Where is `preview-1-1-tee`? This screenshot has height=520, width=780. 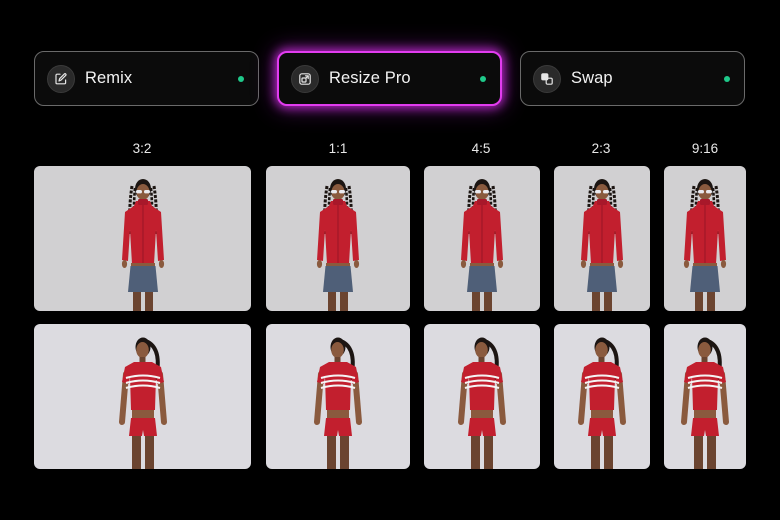 preview-1-1-tee is located at coordinates (338, 396).